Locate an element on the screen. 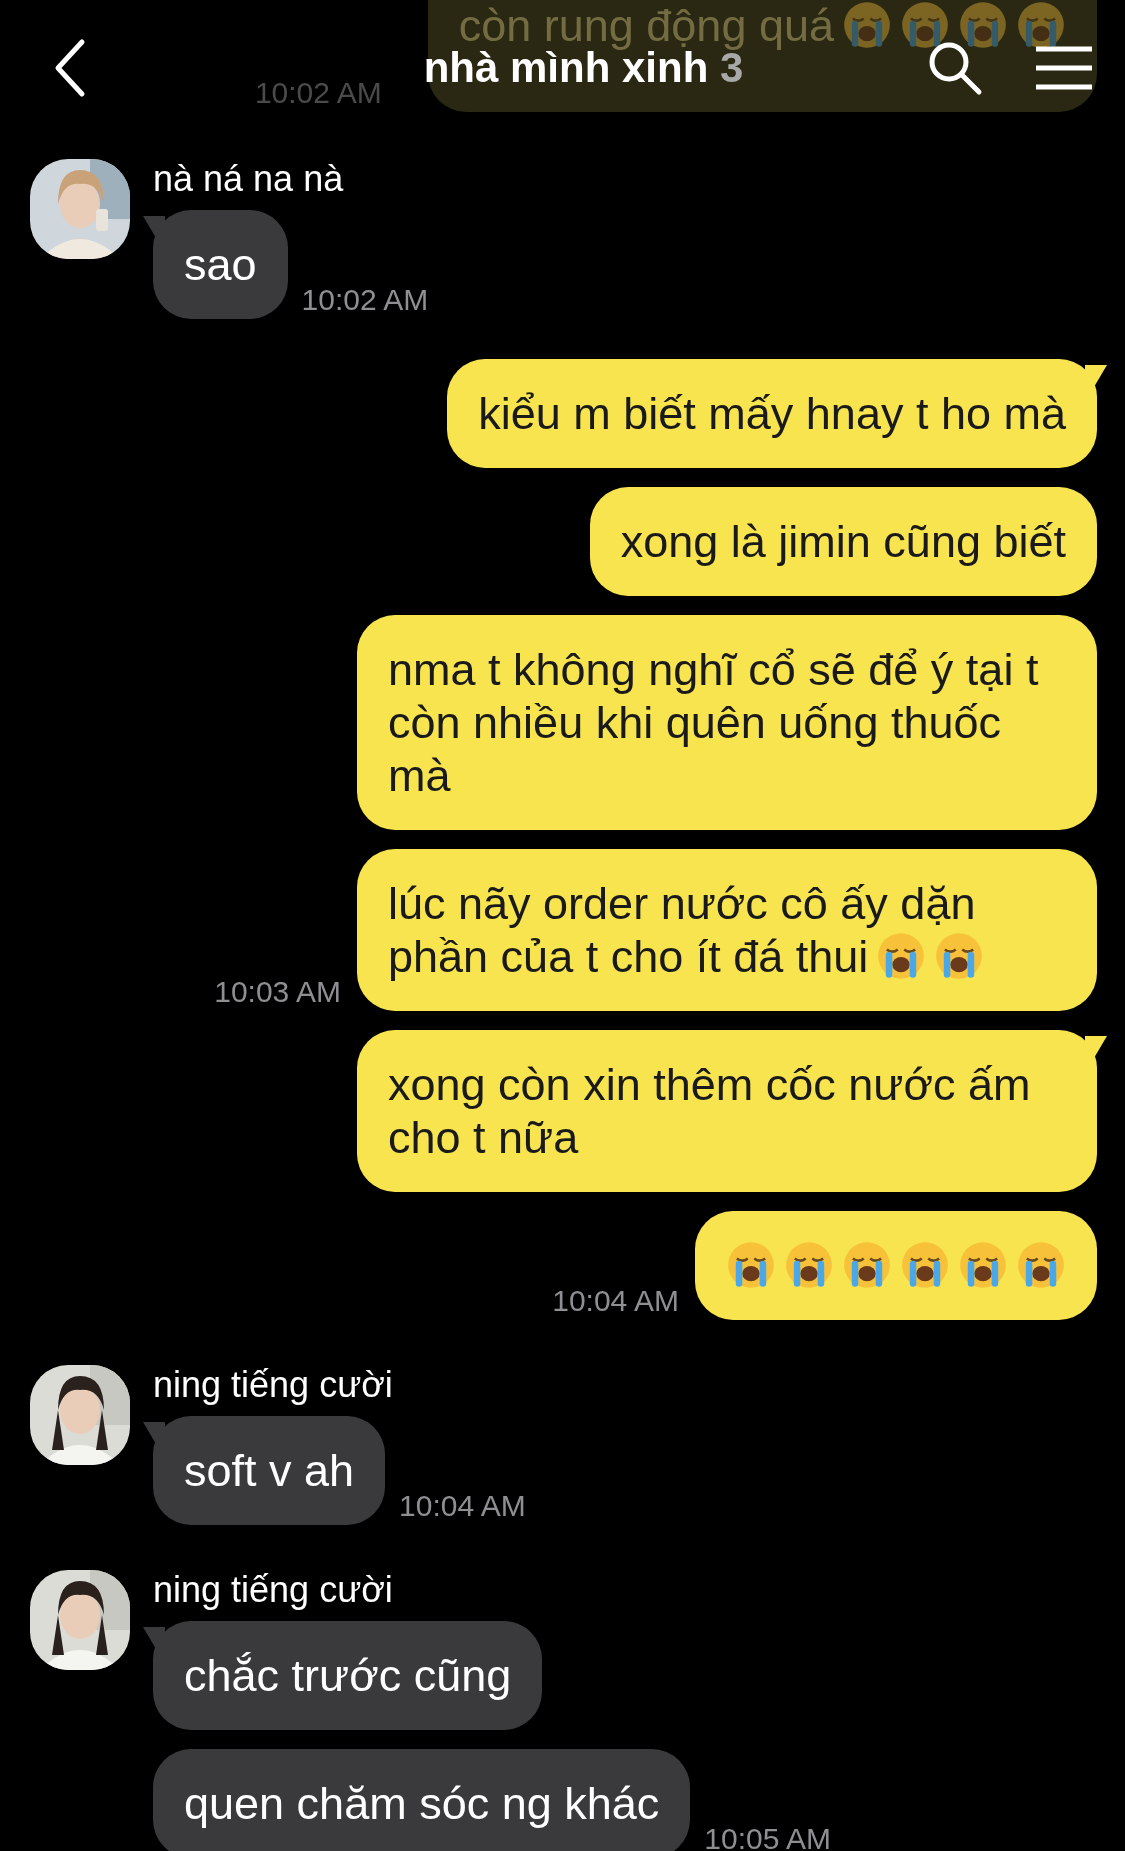 Image resolution: width=1125 pixels, height=1851 pixels. message-bubble: sao is located at coordinates (220, 264).